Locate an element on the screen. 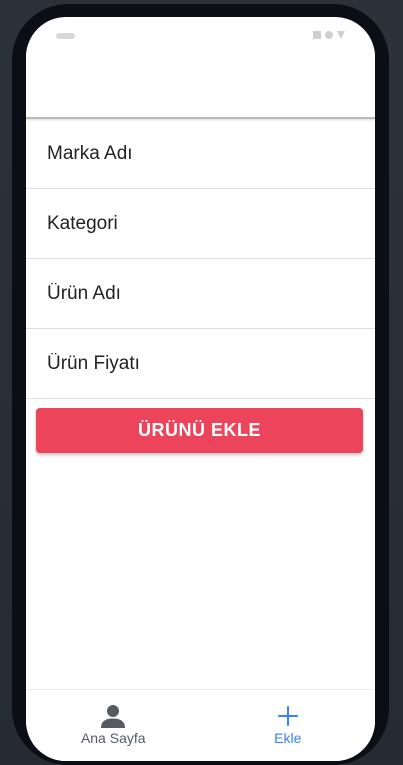 The width and height of the screenshot is (403, 765). status-icons is located at coordinates (329, 35).